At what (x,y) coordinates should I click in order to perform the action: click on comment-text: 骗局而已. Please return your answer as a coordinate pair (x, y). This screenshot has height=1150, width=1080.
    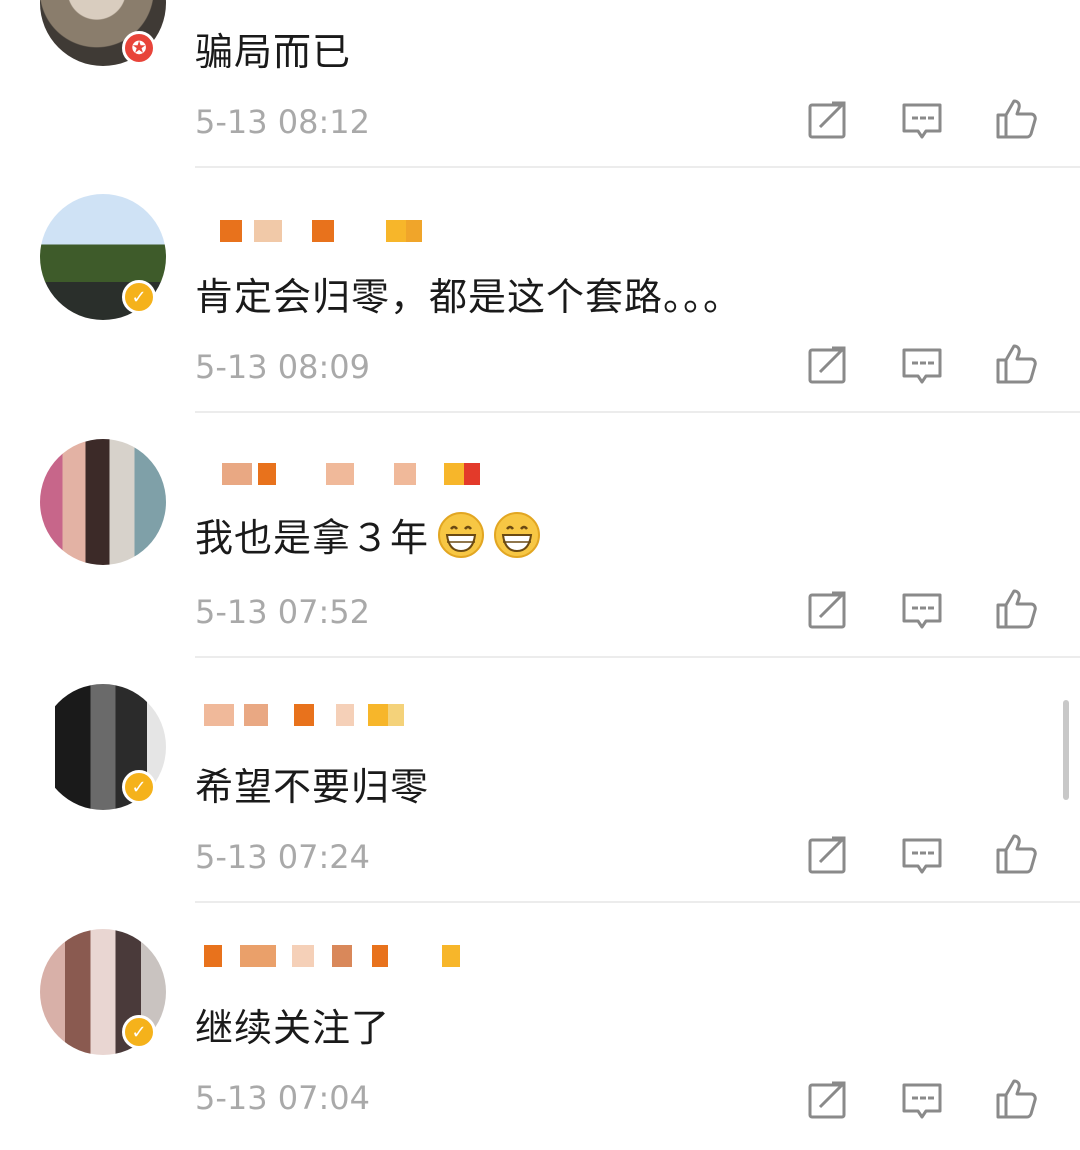
    Looking at the image, I should click on (273, 52).